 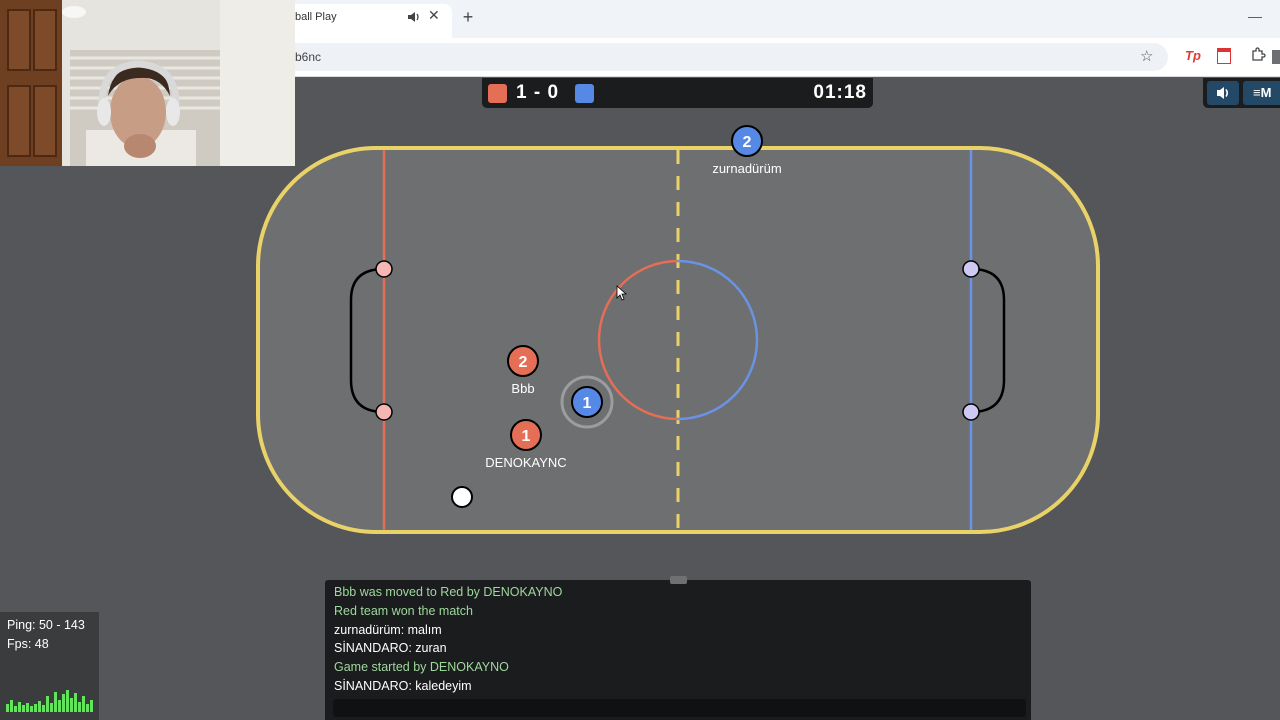 I want to click on webcam-overlay, so click(x=147, y=83).